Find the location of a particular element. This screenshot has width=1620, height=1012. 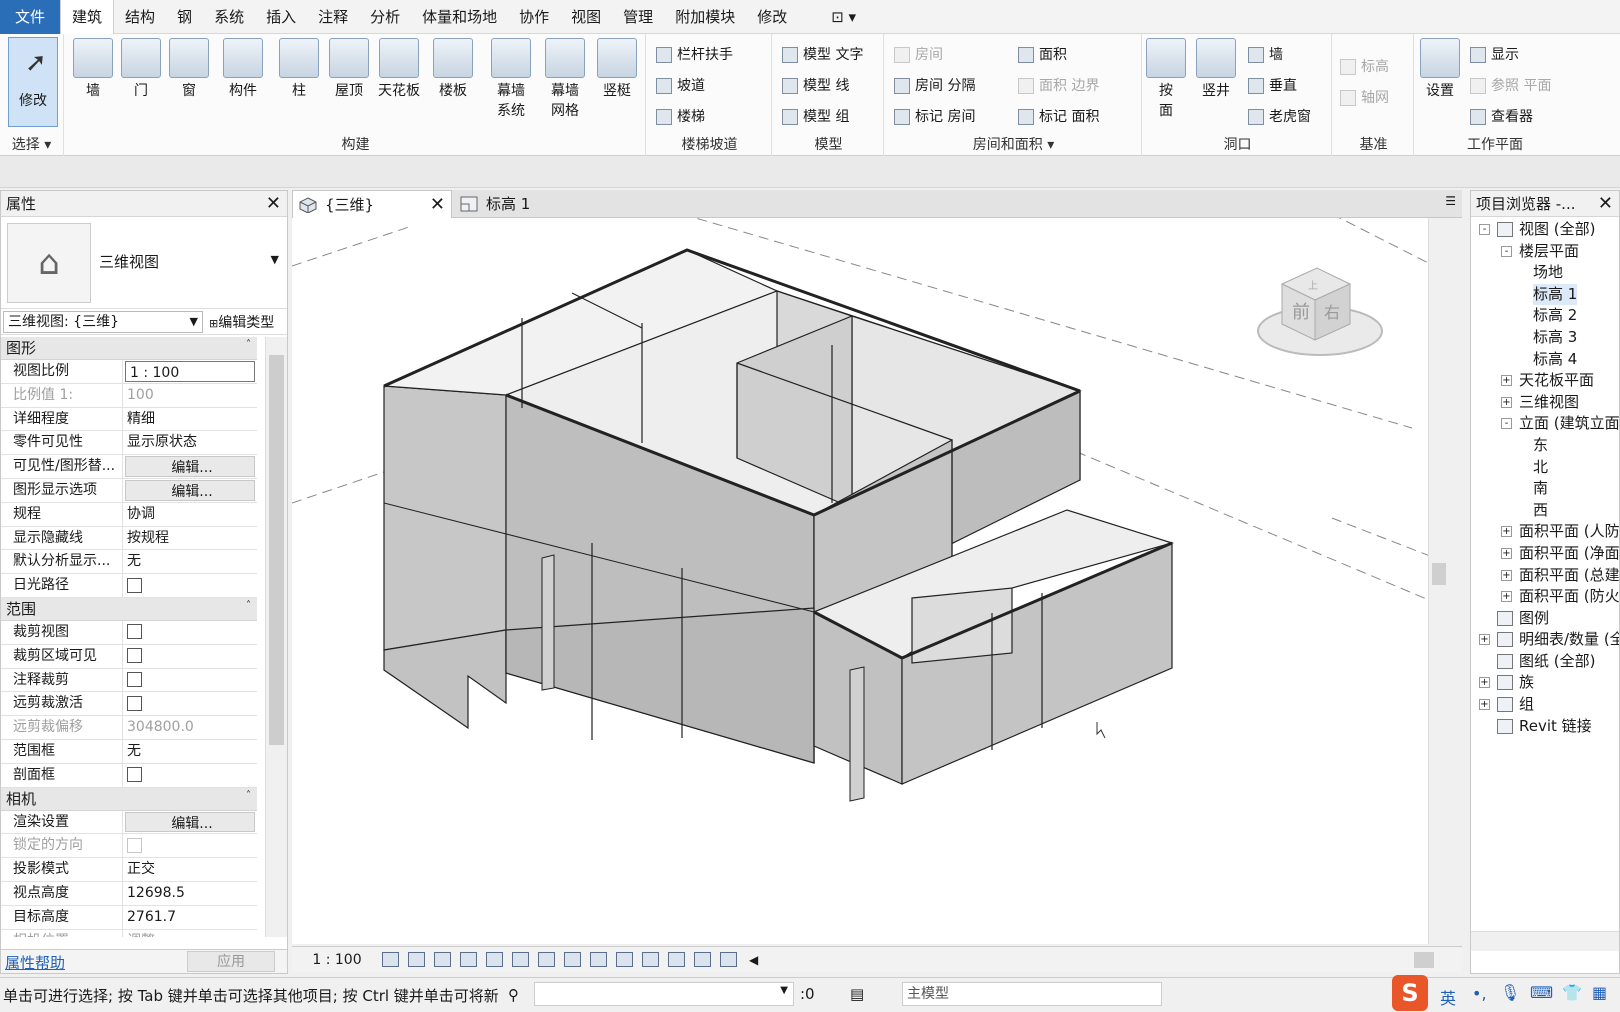

open-tool-2: 墙 is located at coordinates (1265, 55).